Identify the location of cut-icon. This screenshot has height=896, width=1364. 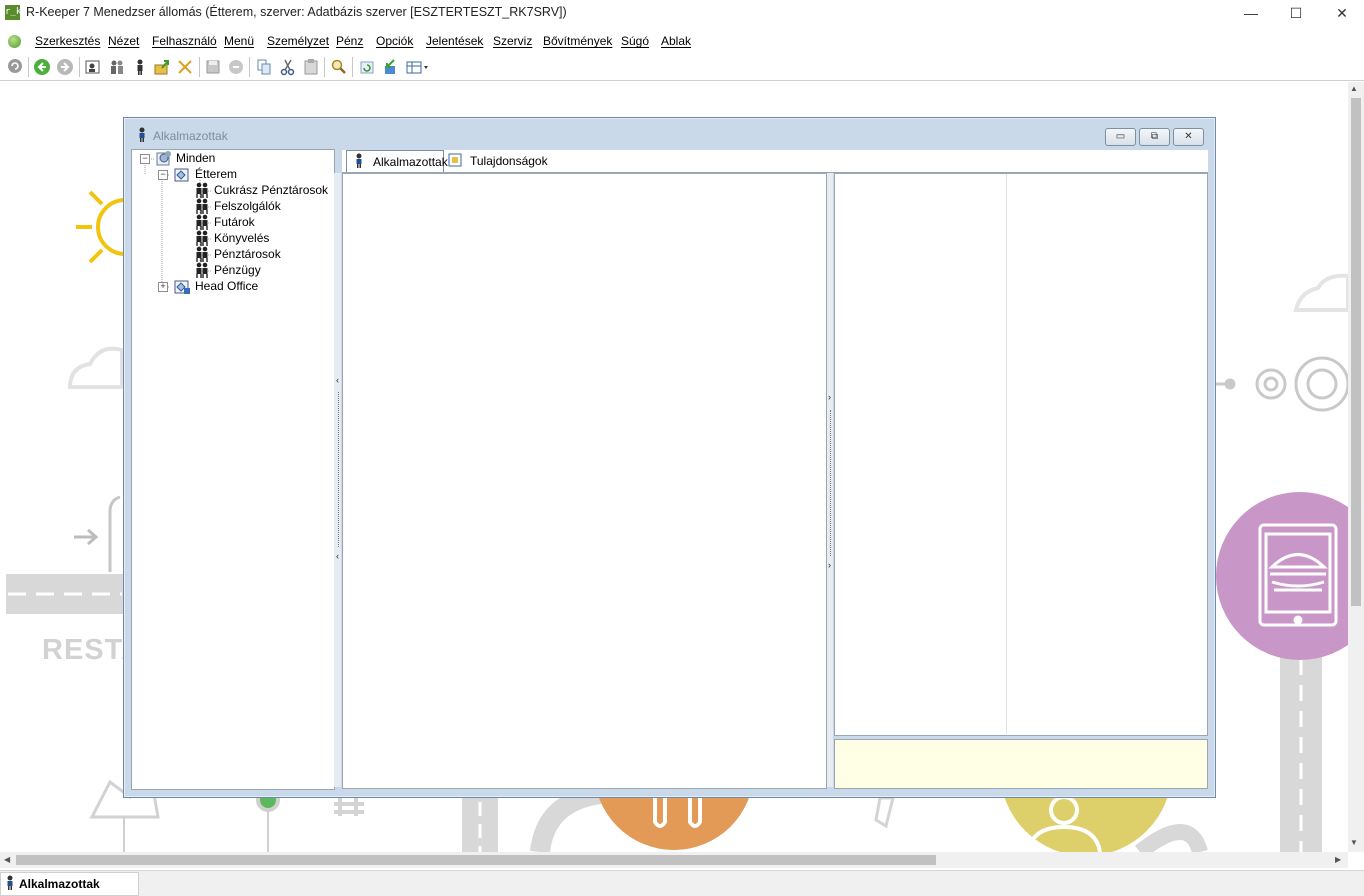
(288, 67).